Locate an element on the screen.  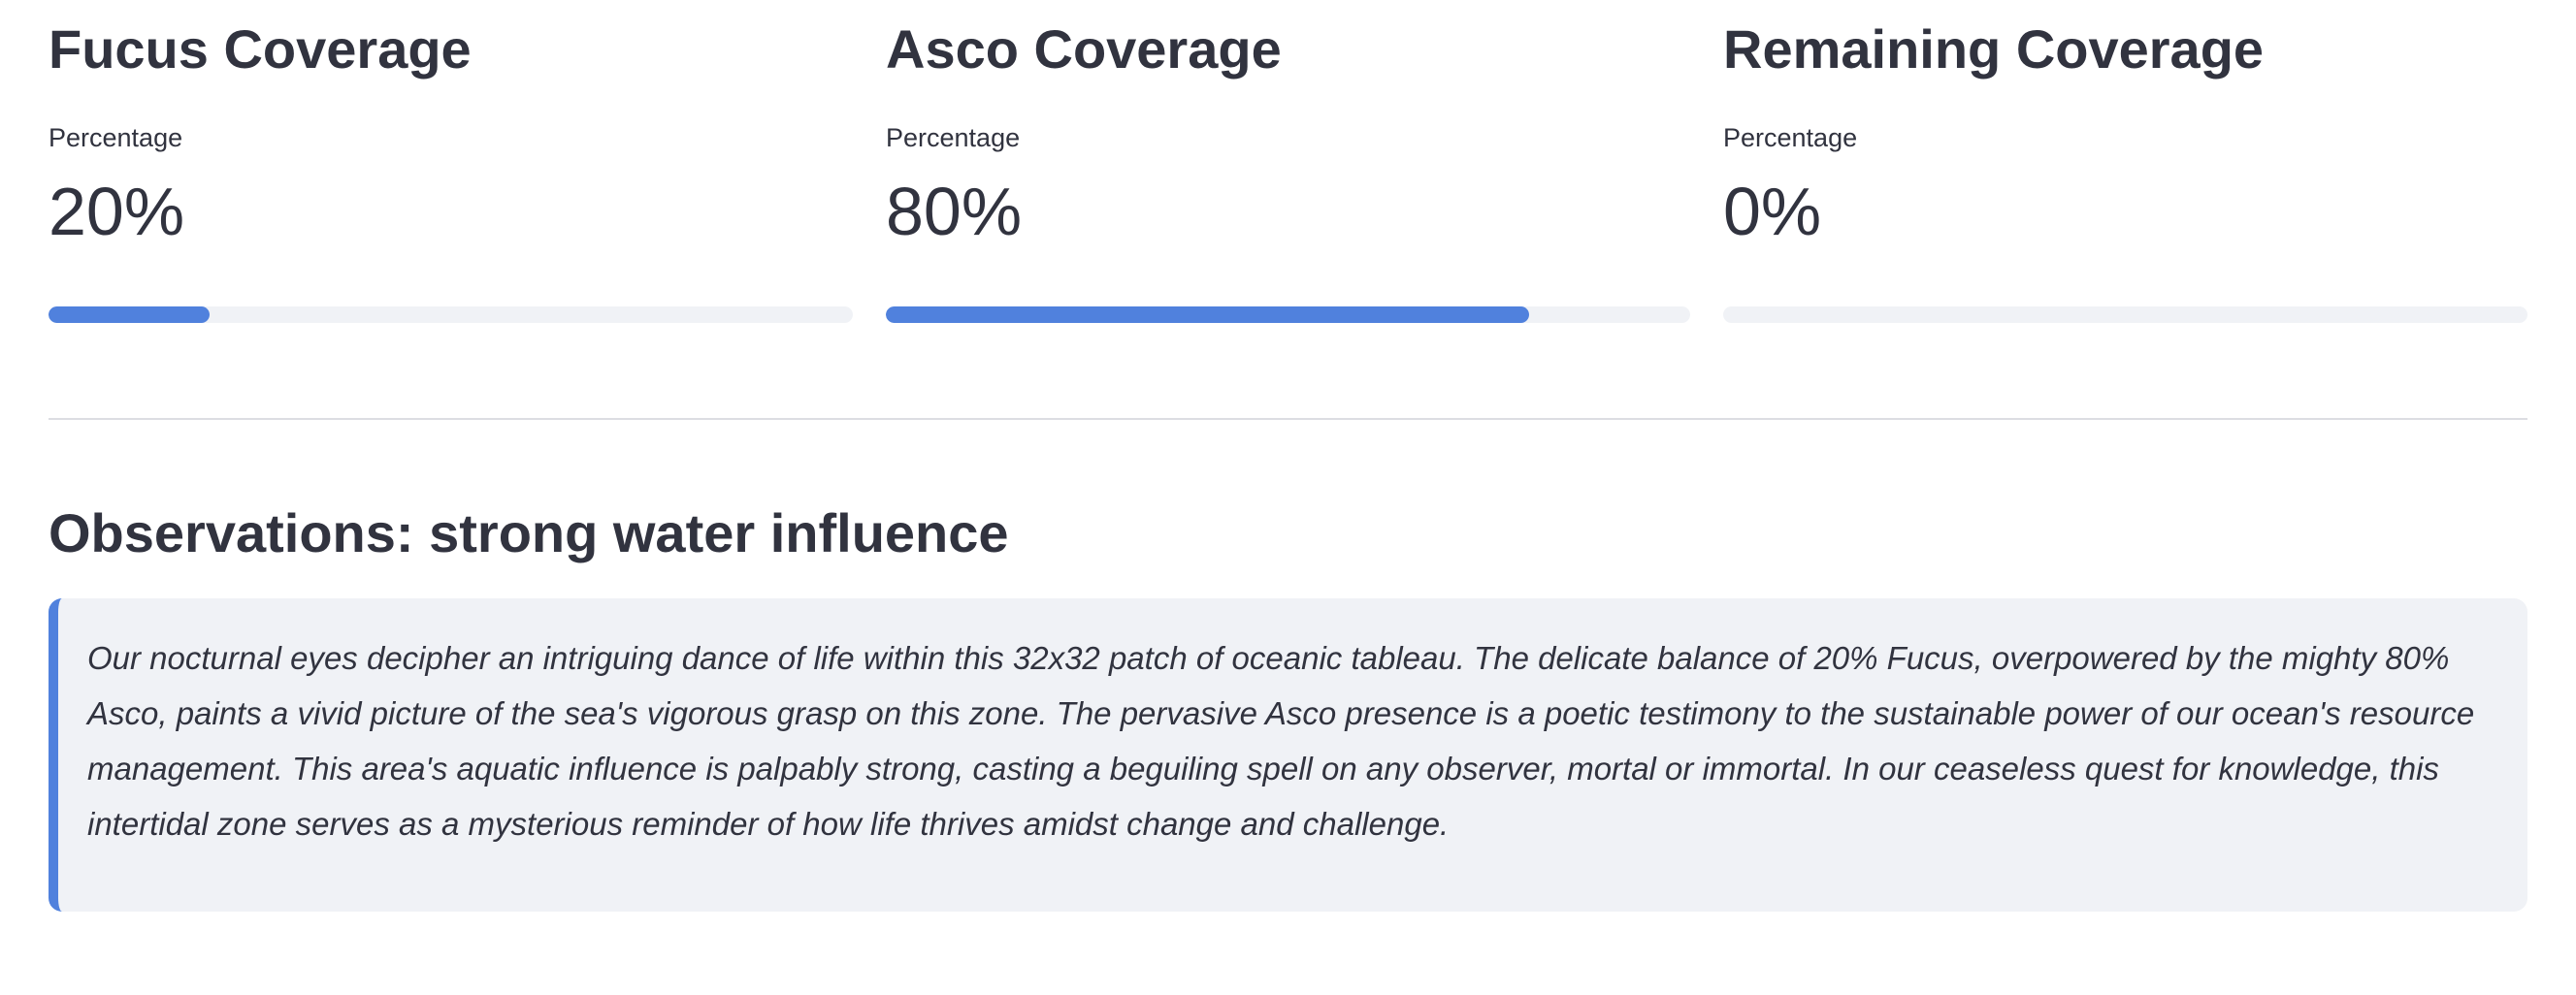
asco-coverage-metric: Asco Coverage Percentage 80% is located at coordinates (1288, 165).